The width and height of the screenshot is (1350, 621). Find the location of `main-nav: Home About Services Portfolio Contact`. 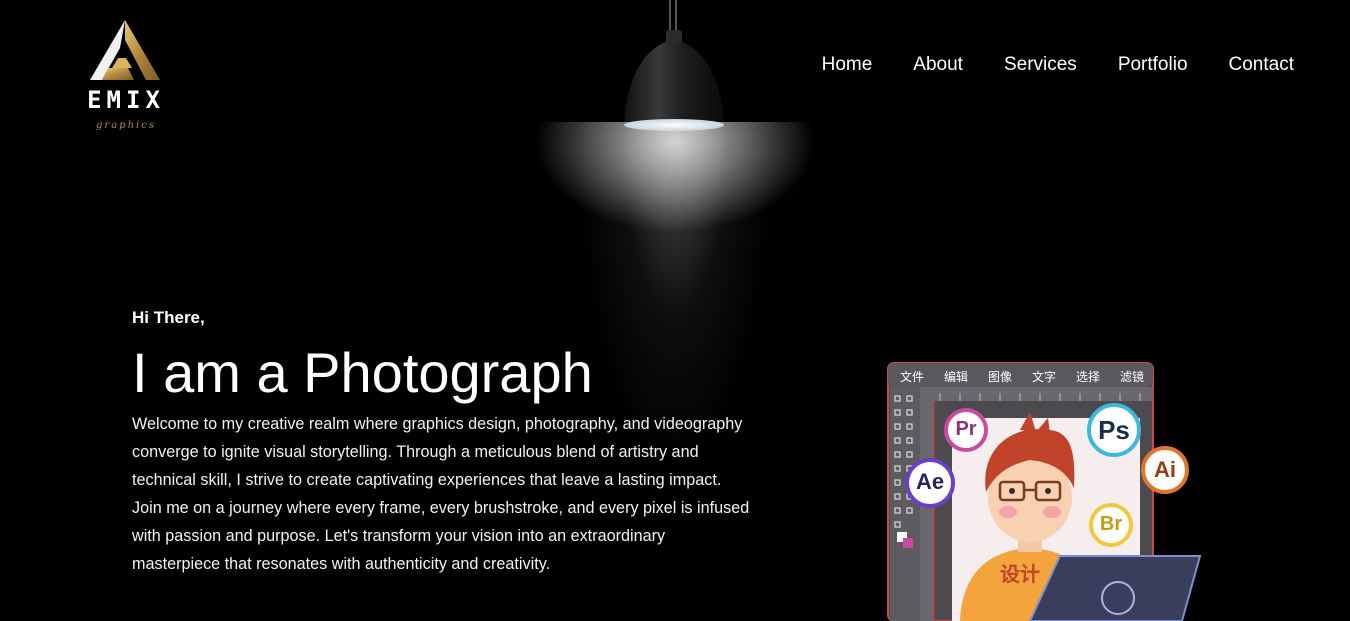

main-nav: Home About Services Portfolio Contact is located at coordinates (1058, 65).